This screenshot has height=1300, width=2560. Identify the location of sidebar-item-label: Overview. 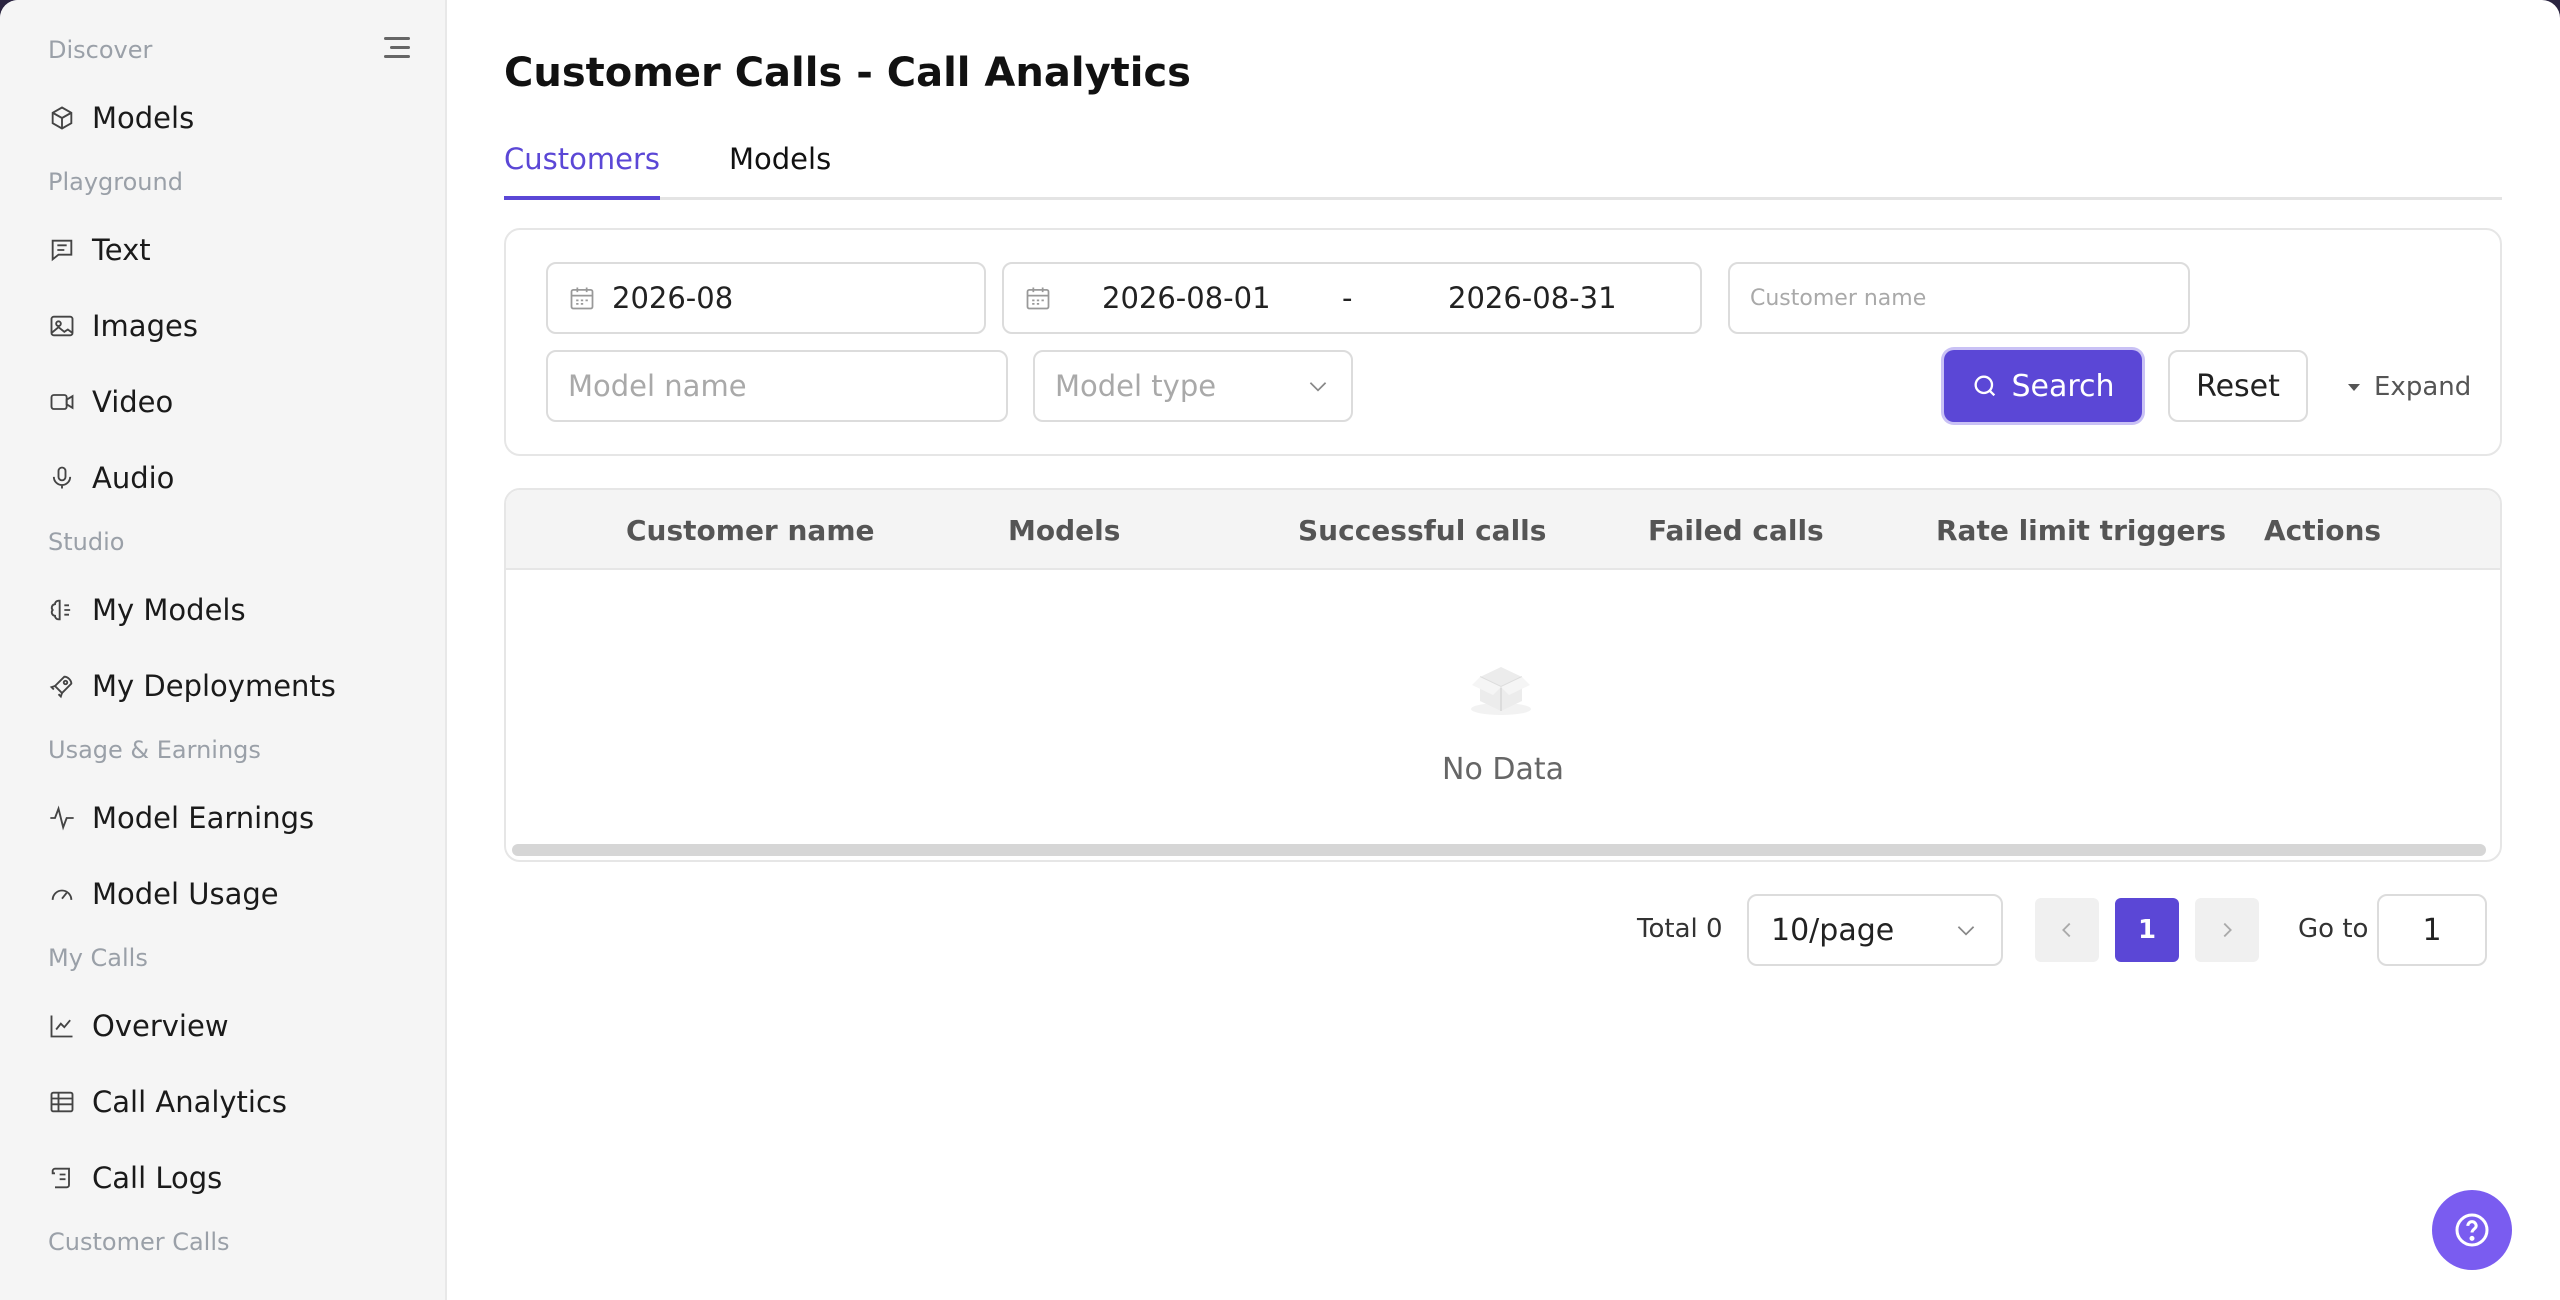
(160, 1026).